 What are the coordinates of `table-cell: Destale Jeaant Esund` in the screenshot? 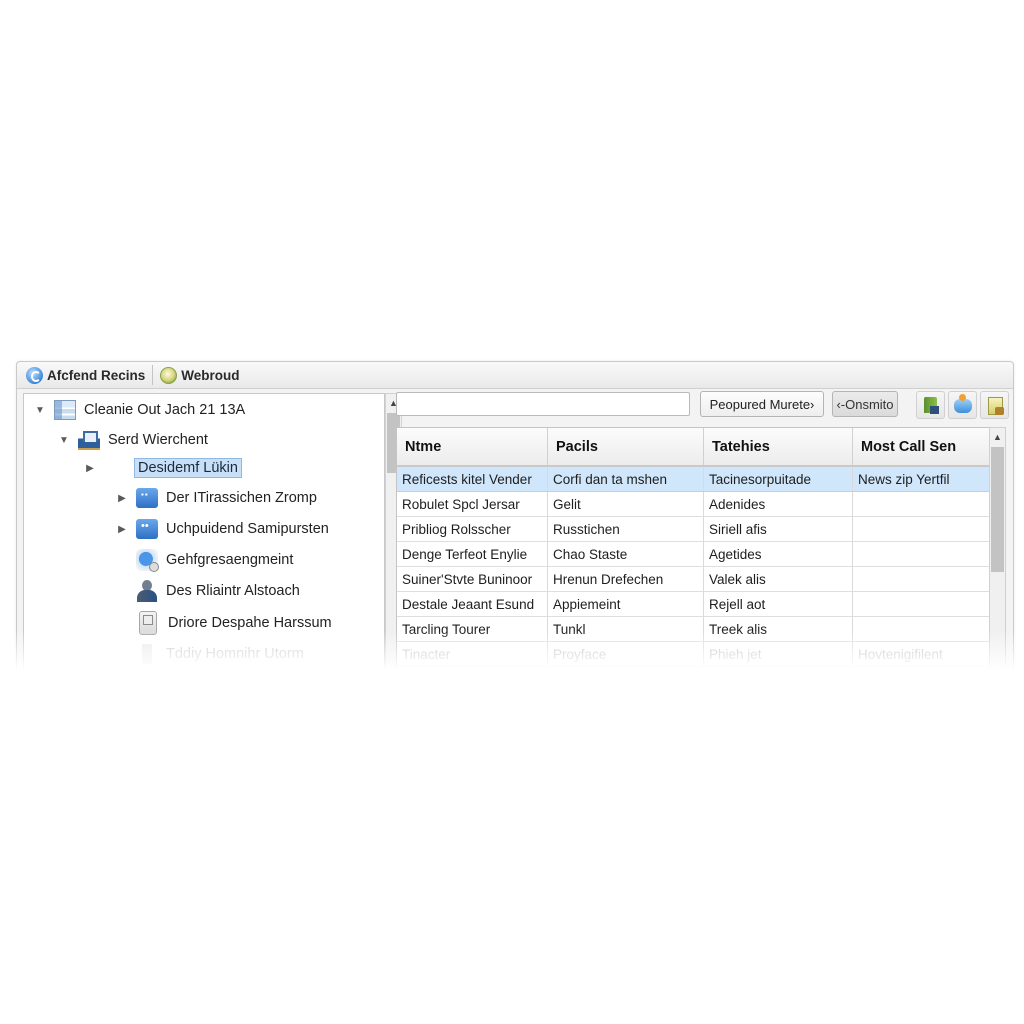 It's located at (472, 604).